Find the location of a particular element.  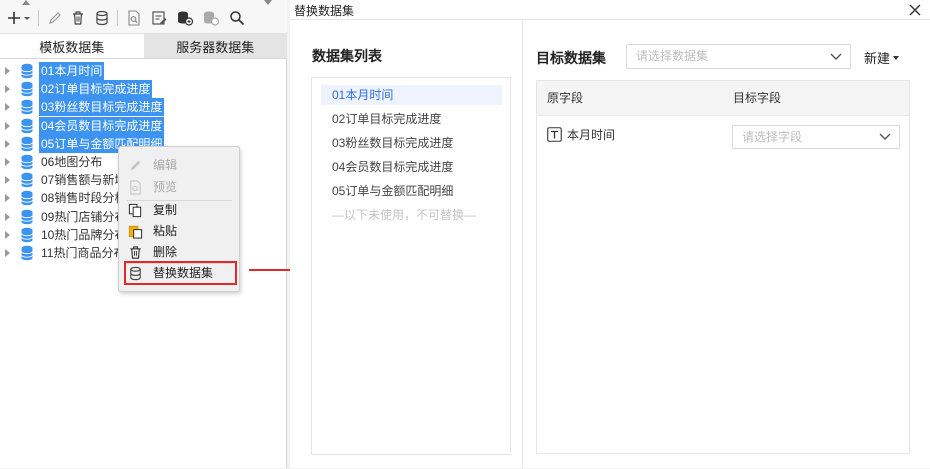

menu-item-preview: 预览 is located at coordinates (179, 187).